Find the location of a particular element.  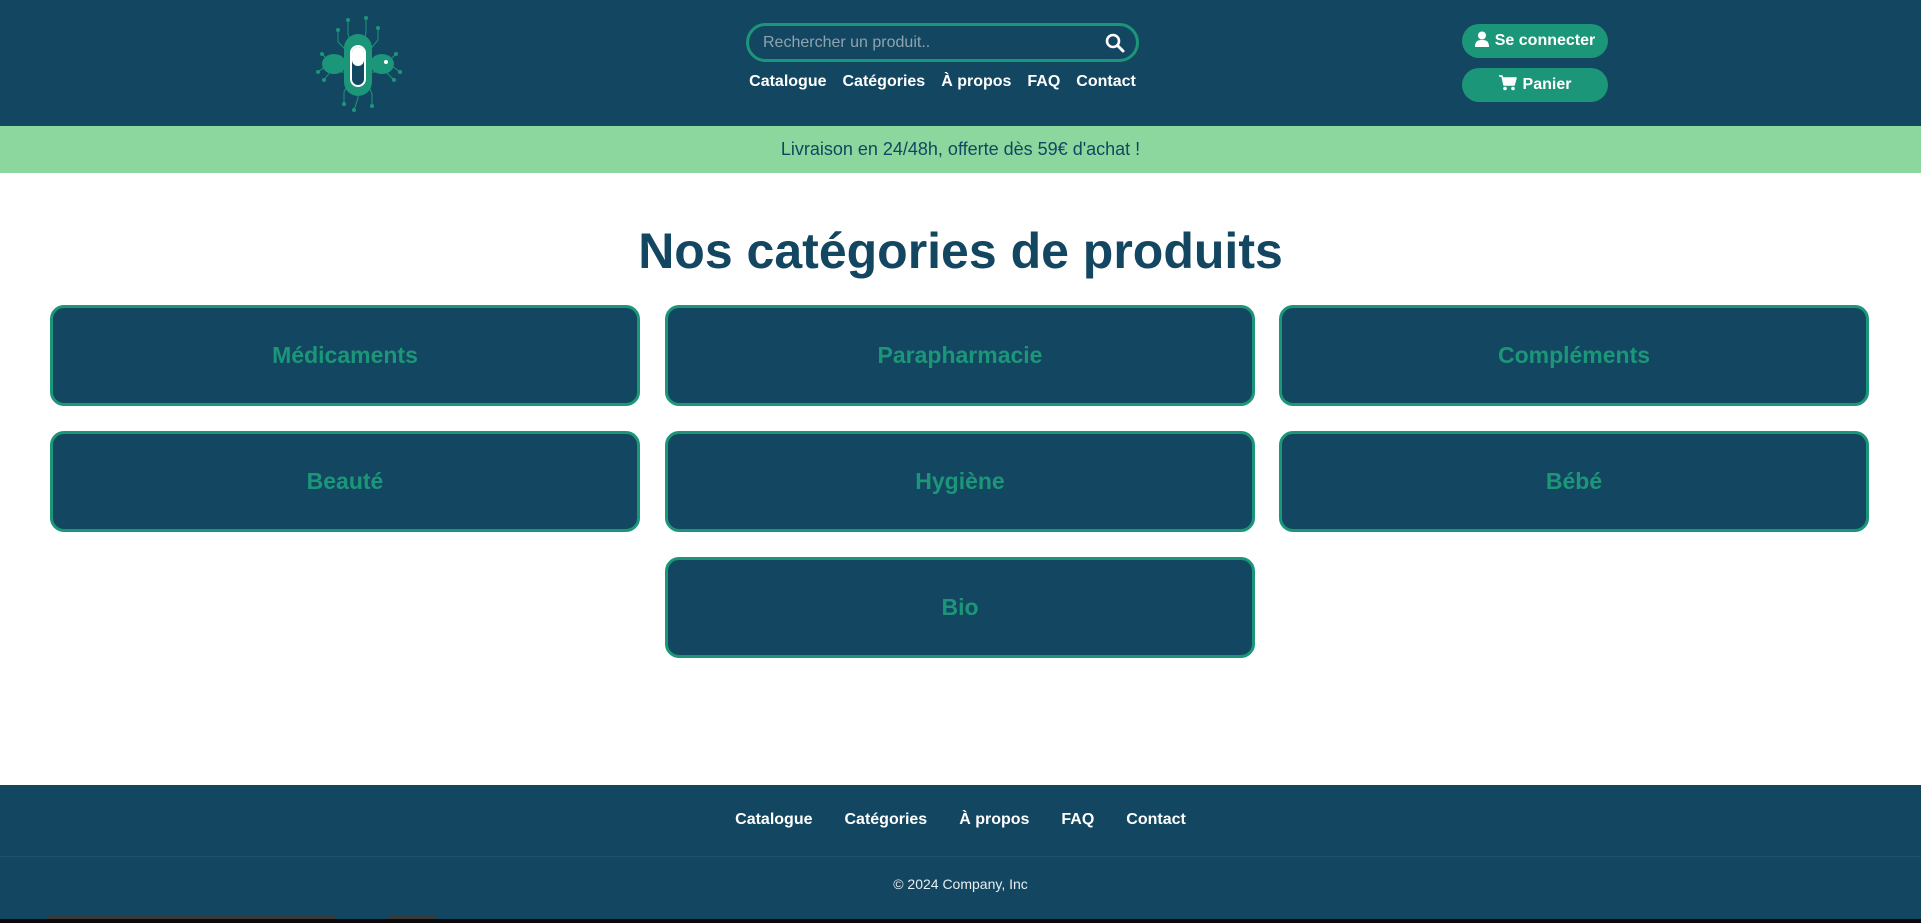

login-button: Se connecter is located at coordinates (1535, 41).